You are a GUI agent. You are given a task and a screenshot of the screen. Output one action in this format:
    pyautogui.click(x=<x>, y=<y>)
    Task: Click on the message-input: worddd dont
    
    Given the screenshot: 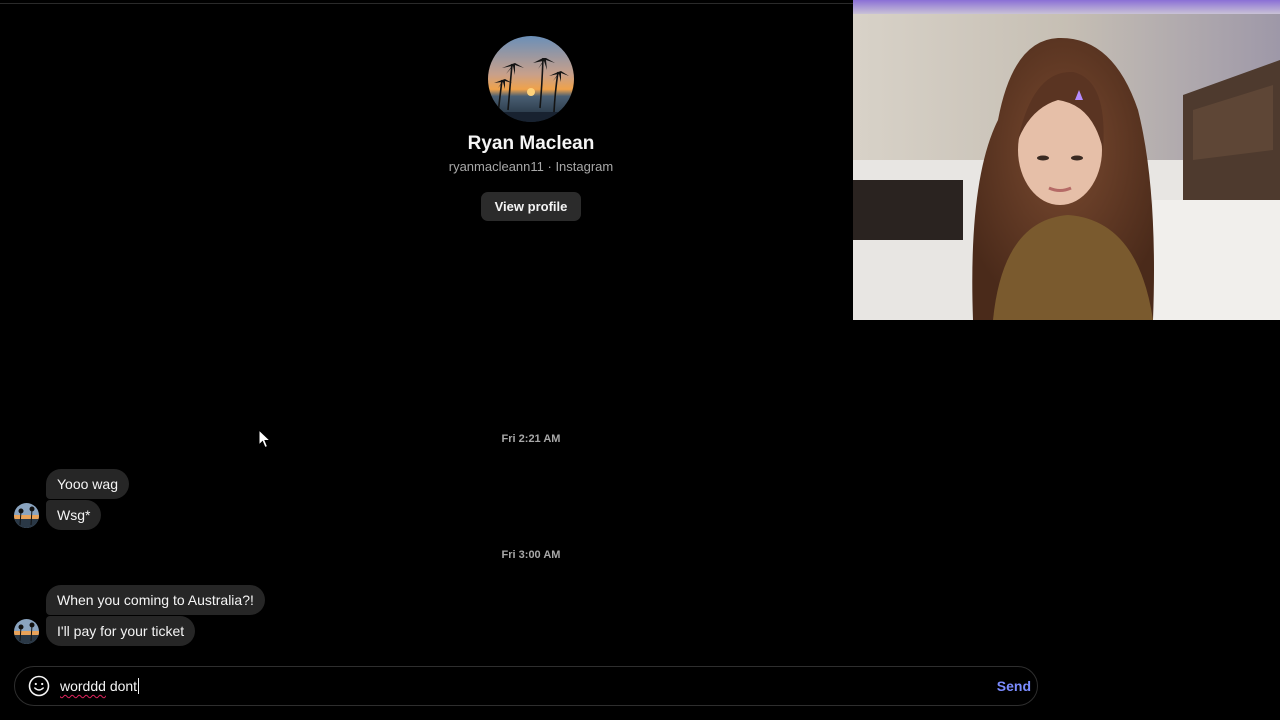 What is the action you would take?
    pyautogui.click(x=510, y=686)
    